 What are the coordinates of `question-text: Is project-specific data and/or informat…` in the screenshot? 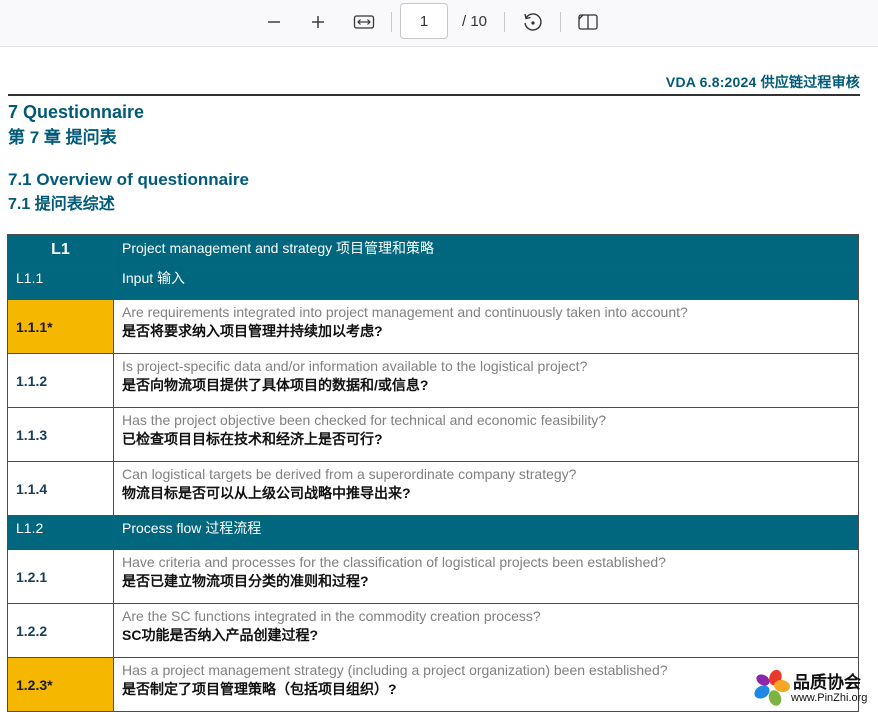 It's located at (486, 380).